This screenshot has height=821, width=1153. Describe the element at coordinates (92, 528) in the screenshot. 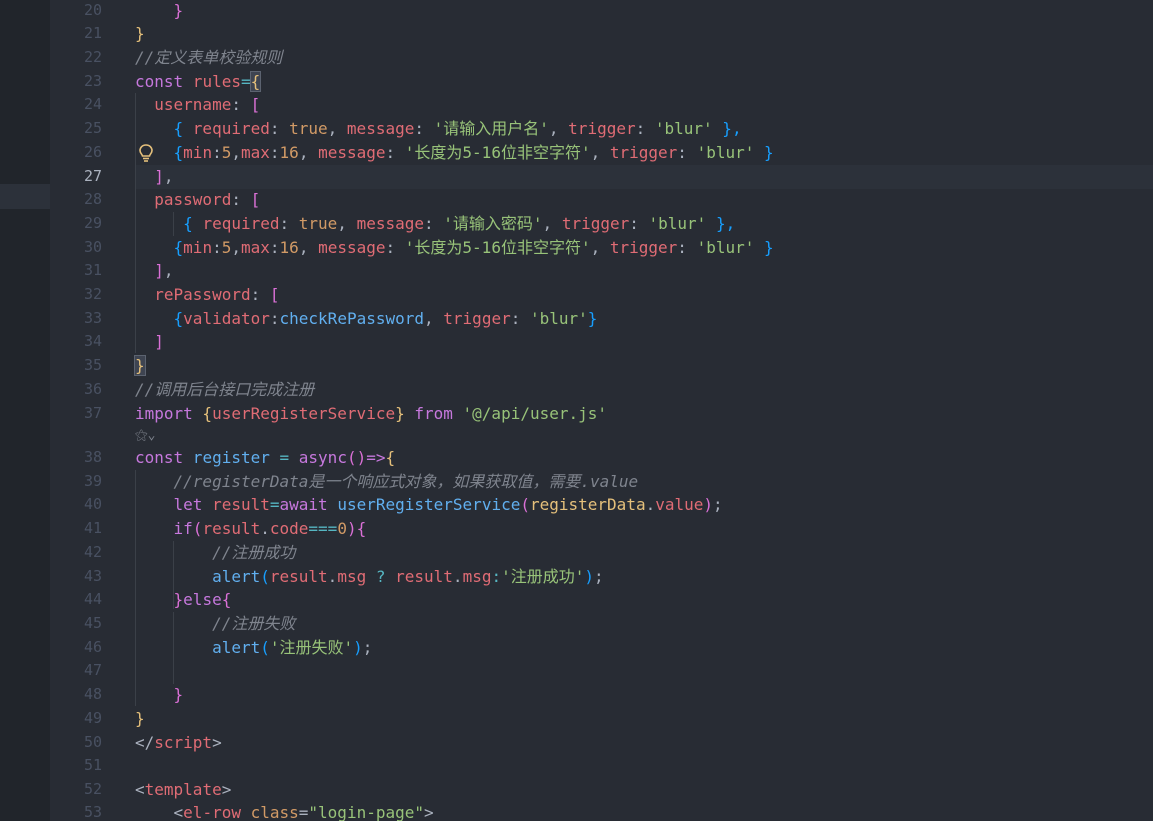

I see `line-number: 41` at that location.